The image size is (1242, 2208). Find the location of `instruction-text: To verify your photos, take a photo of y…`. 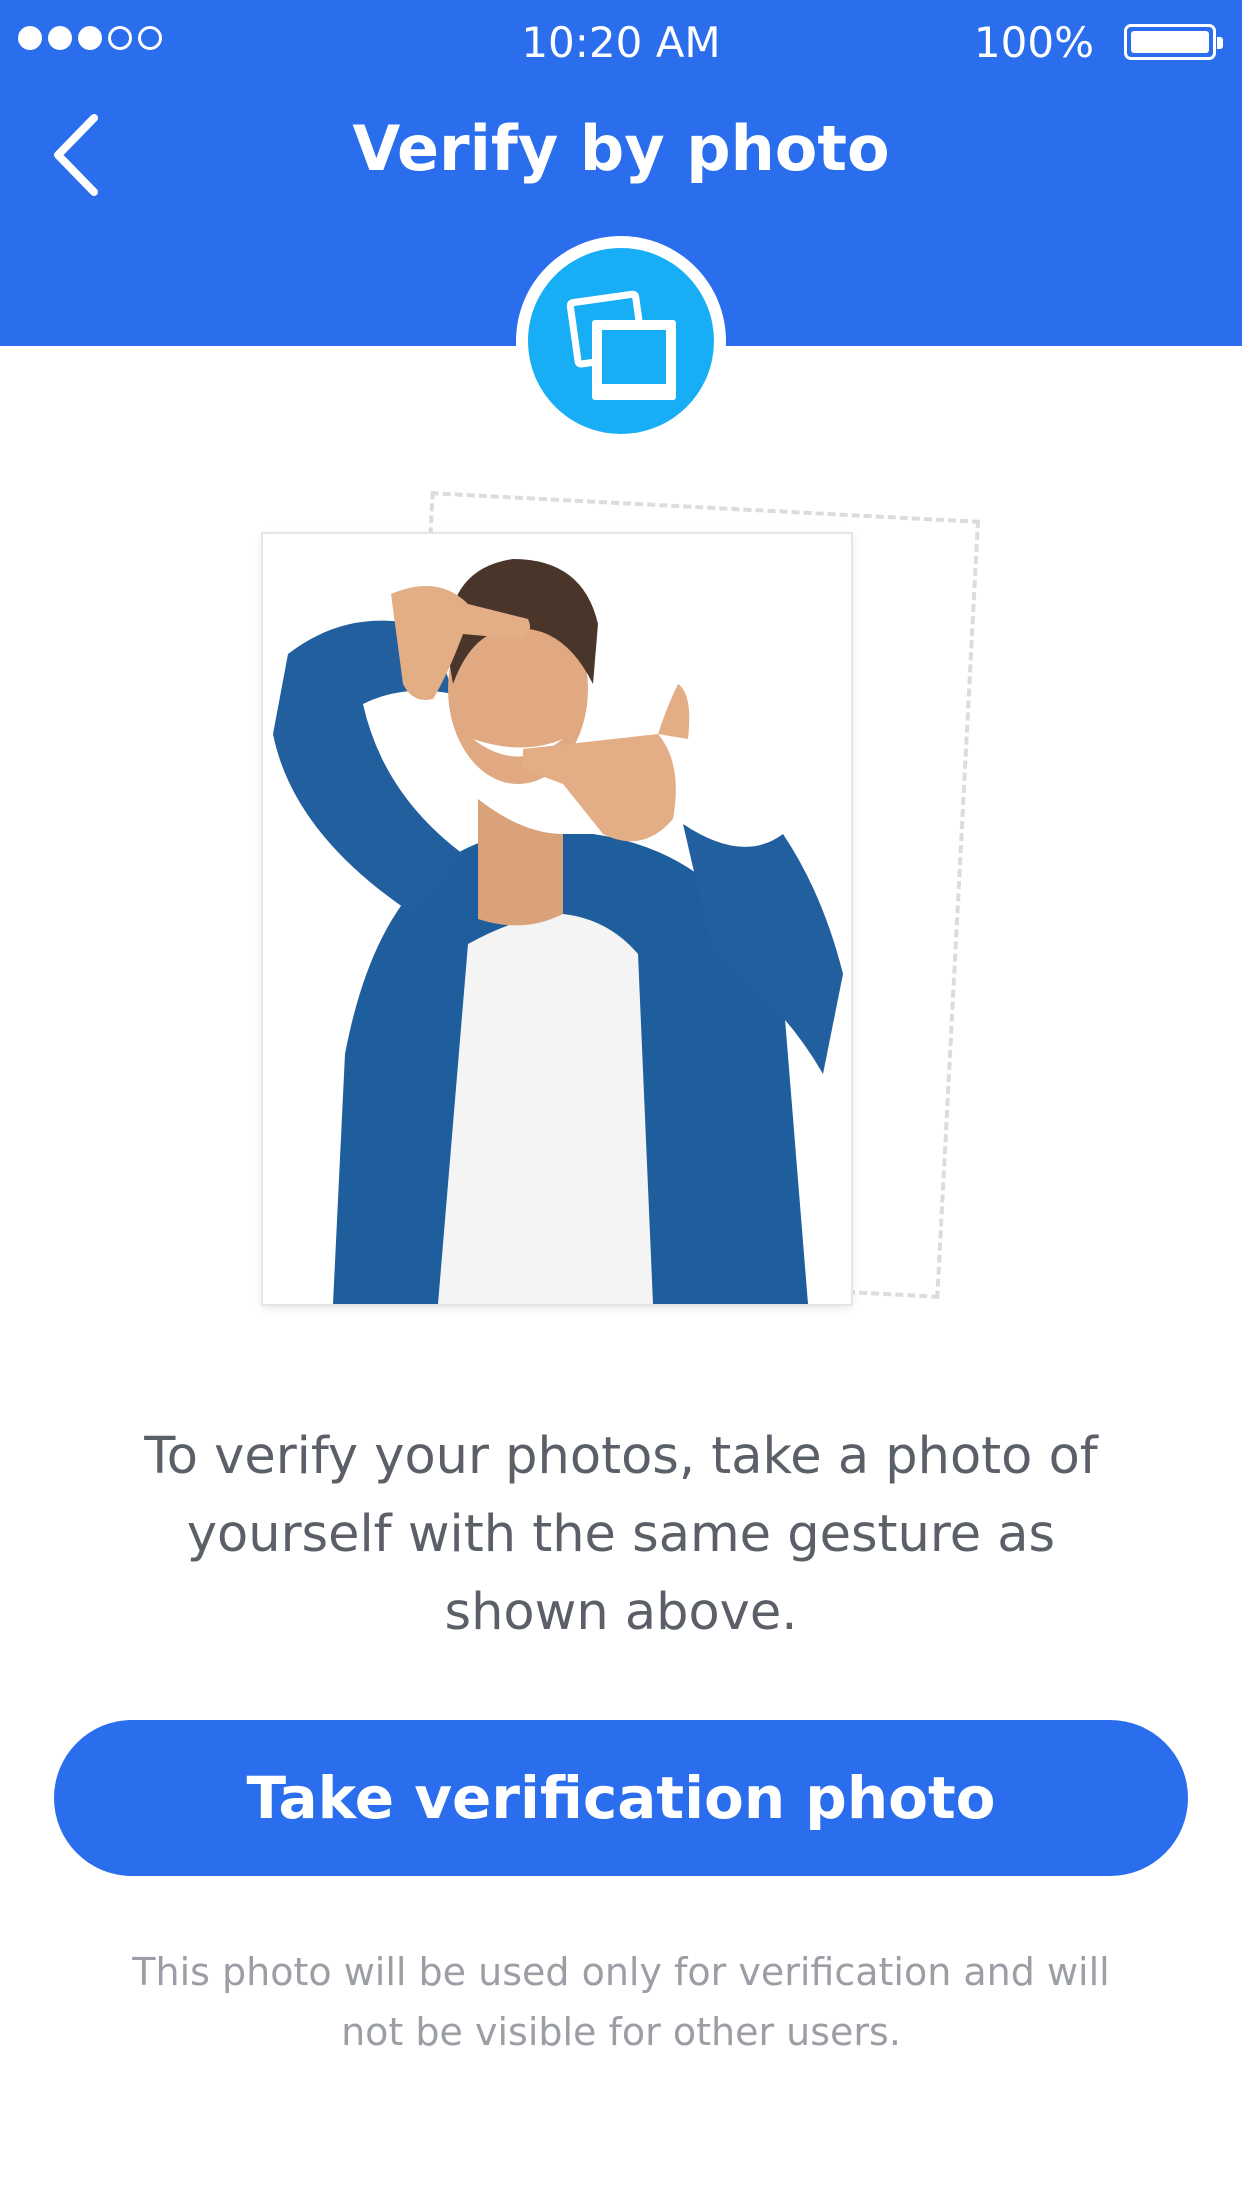

instruction-text: To verify your photos, take a photo of y… is located at coordinates (621, 1534).